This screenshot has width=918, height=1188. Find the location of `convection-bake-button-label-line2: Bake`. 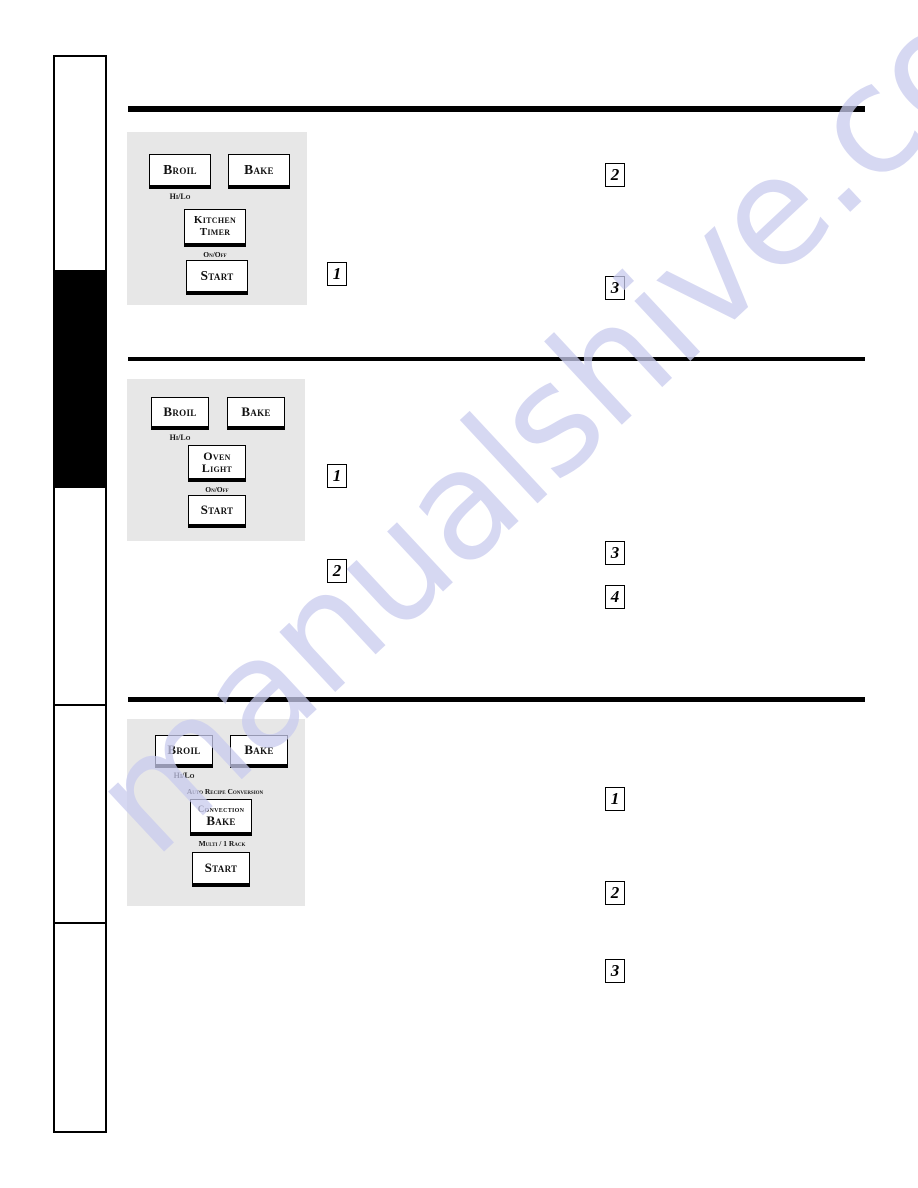

convection-bake-button-label-line2: Bake is located at coordinates (221, 820).